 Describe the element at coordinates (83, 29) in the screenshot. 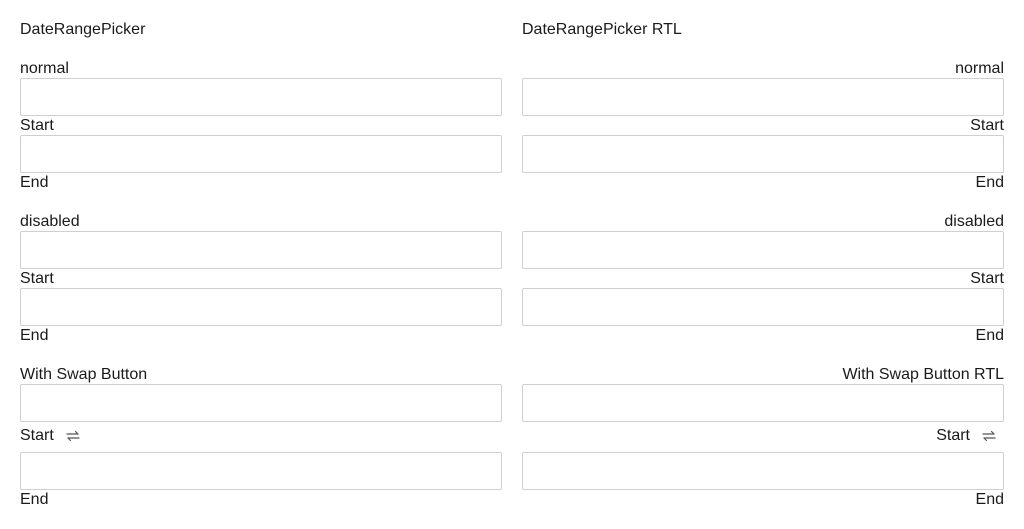

I see `panel-title: DateRangePicker` at that location.